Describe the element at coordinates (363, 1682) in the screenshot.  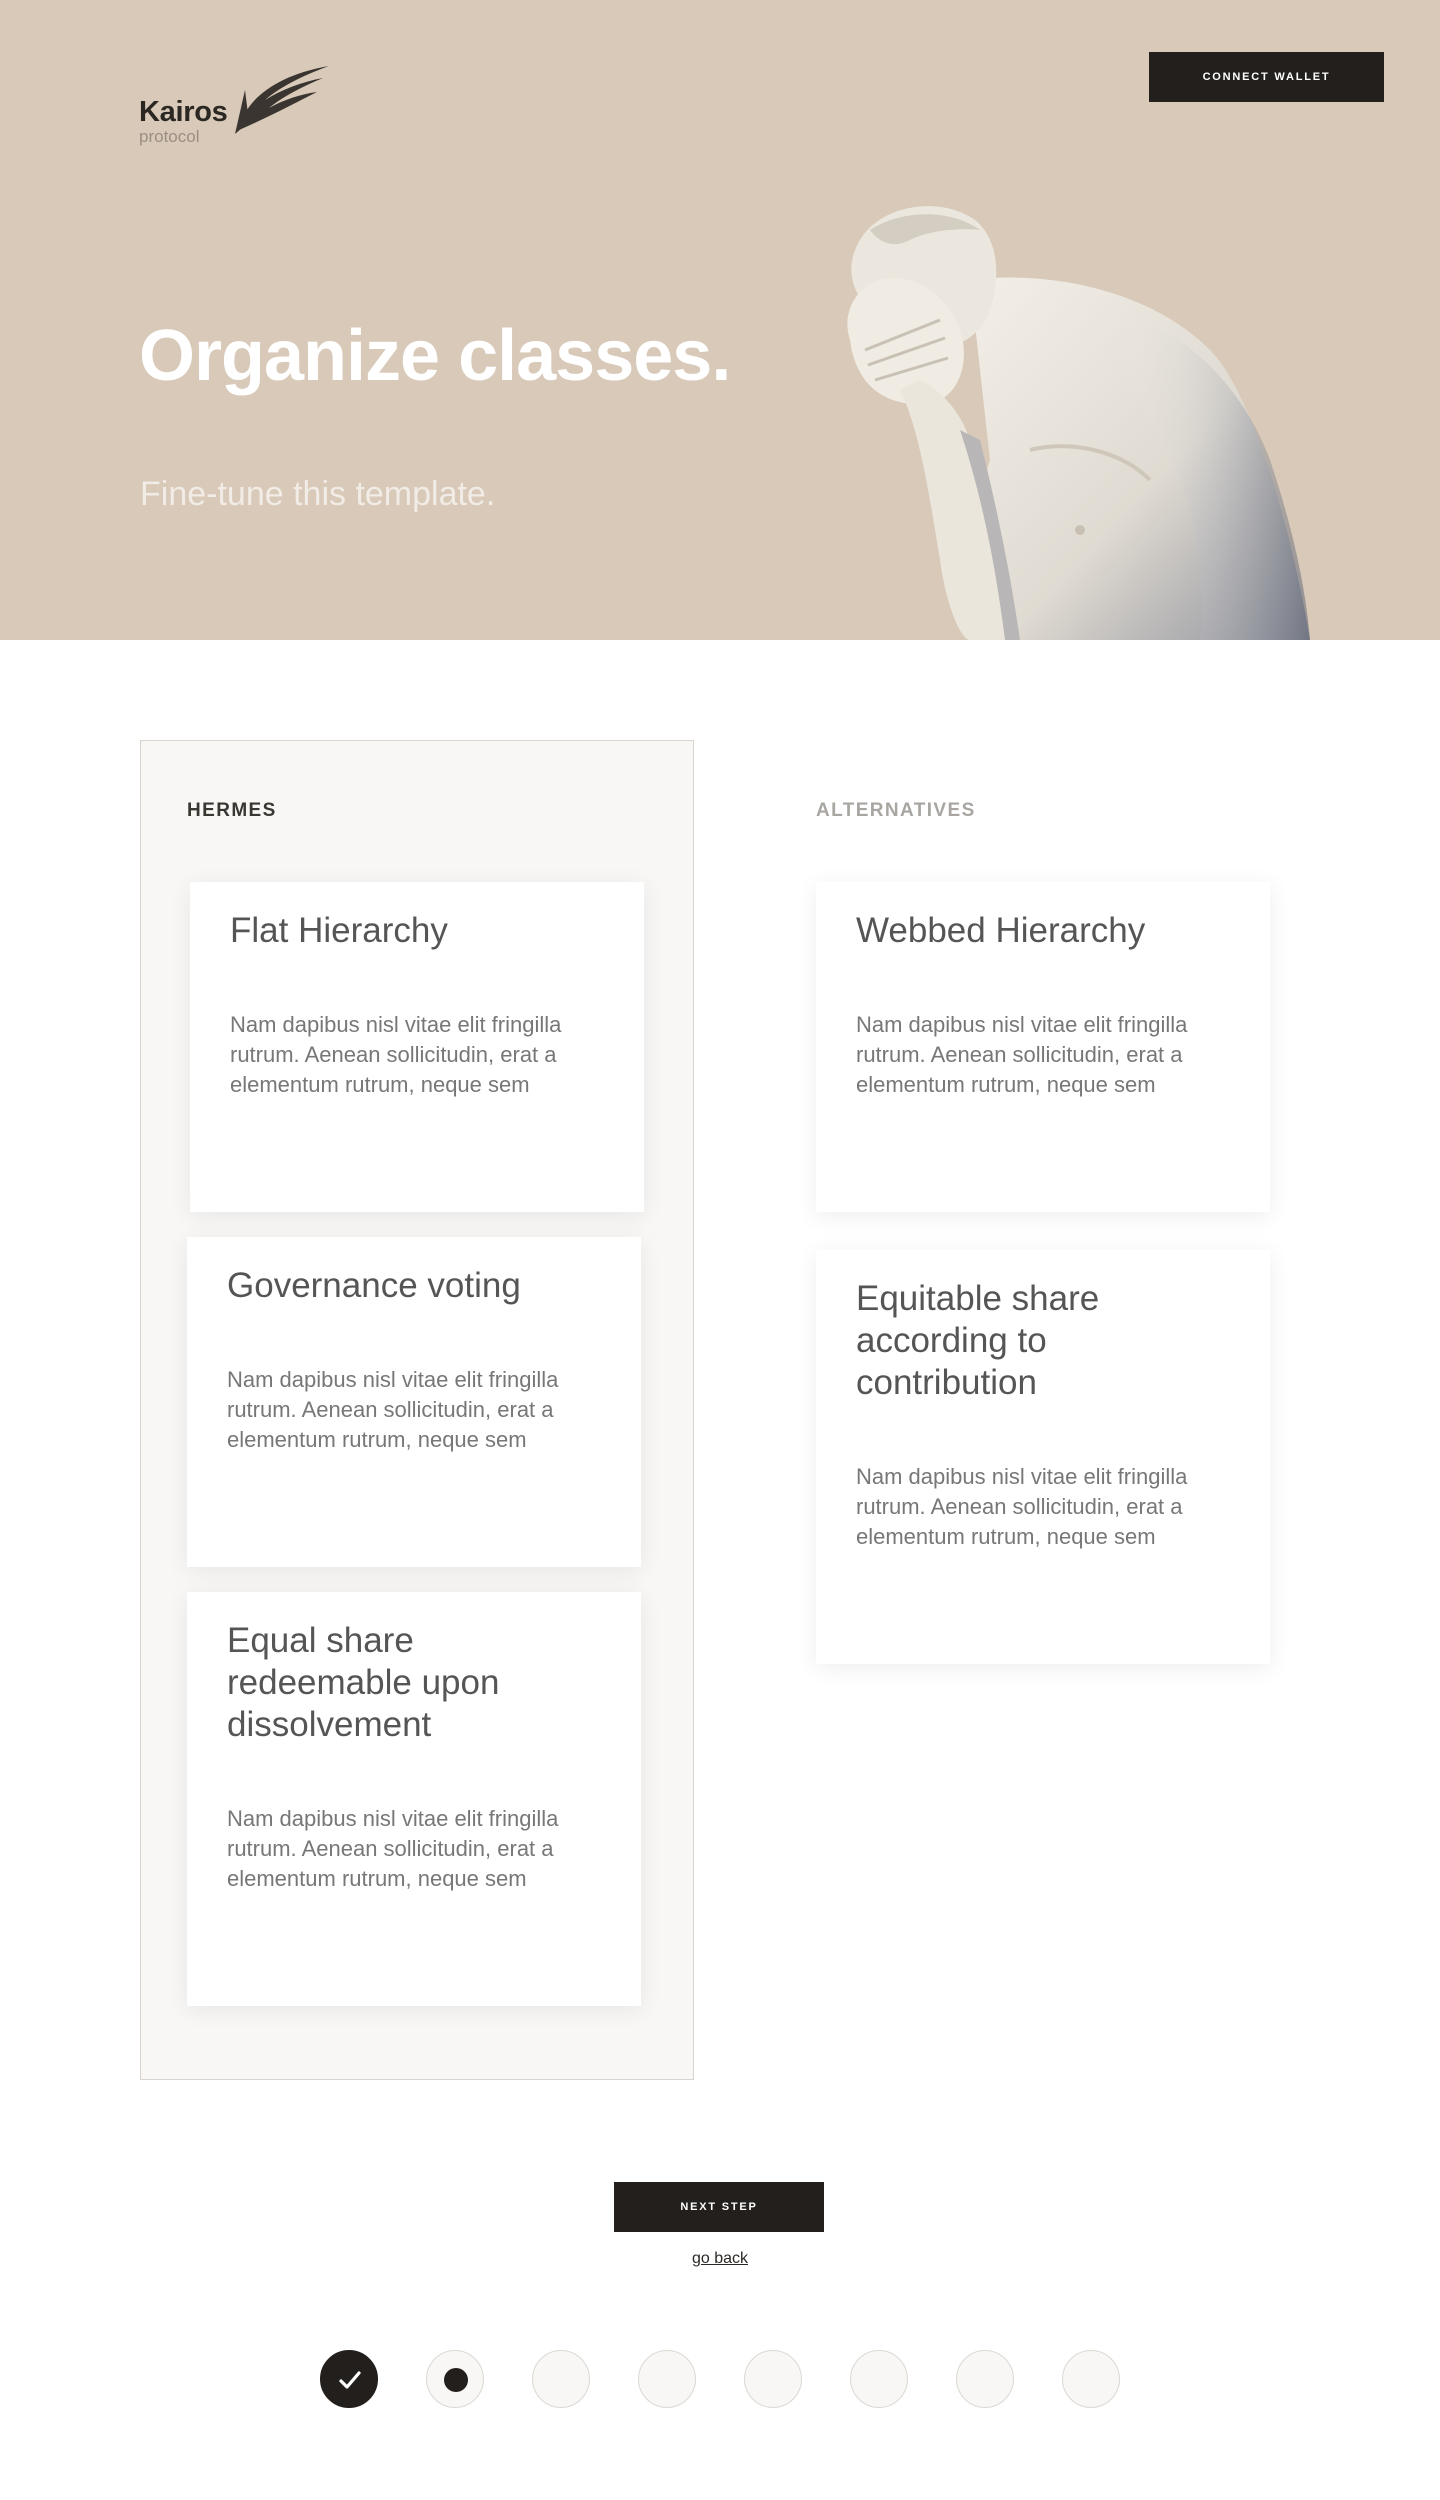
I see `card-title: Equal share redeemable upon dissolvement` at that location.